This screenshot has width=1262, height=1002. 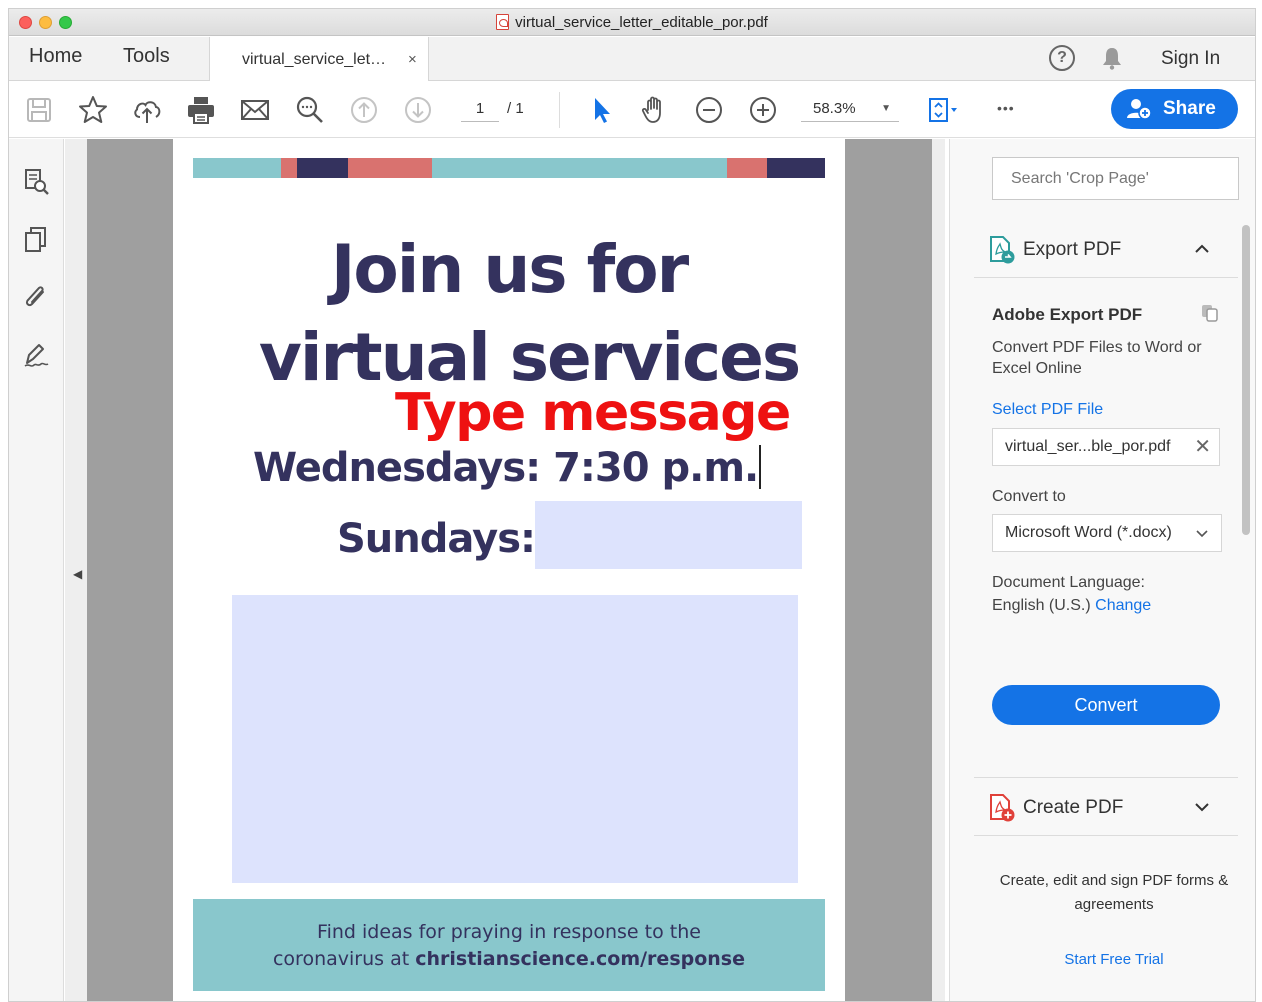 What do you see at coordinates (1106, 705) in the screenshot?
I see `convert-button: Convert` at bounding box center [1106, 705].